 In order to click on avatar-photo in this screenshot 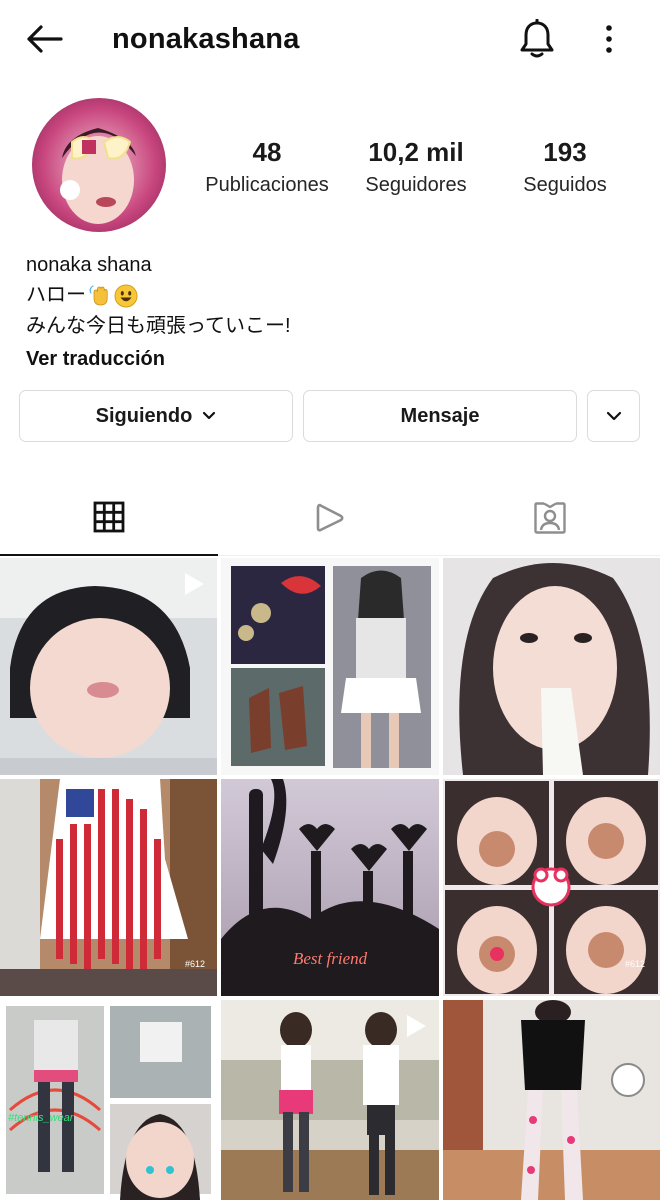, I will do `click(99, 165)`.